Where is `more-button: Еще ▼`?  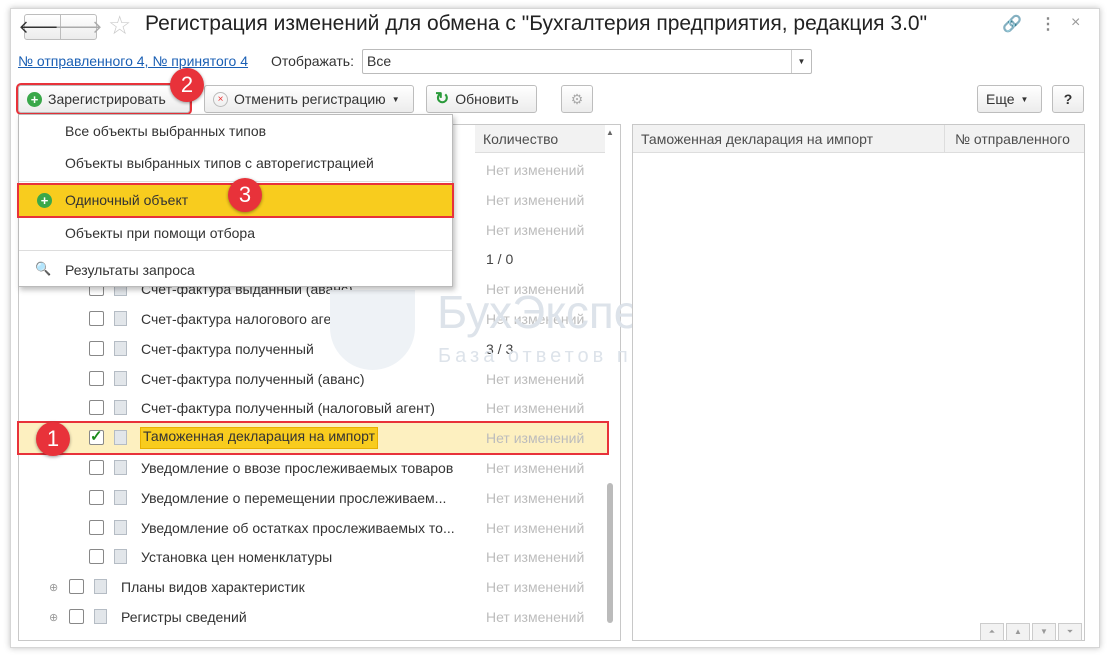
more-button: Еще ▼ is located at coordinates (1009, 99).